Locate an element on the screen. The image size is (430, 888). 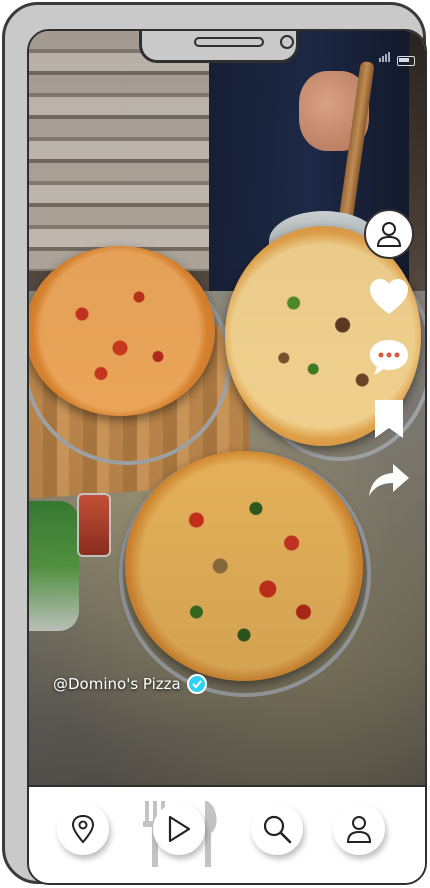
share-button is located at coordinates (389, 481).